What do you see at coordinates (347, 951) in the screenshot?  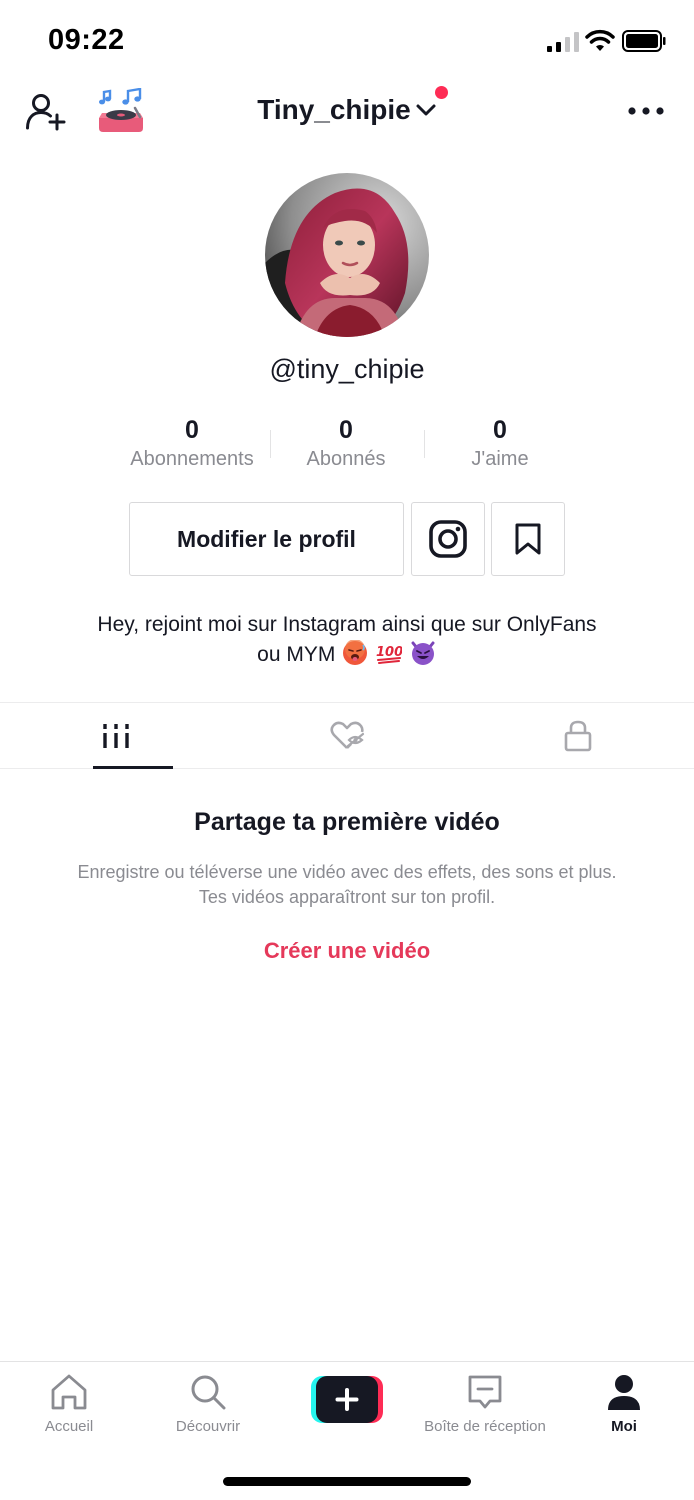 I see `create-video-link: Créer une vidéo` at bounding box center [347, 951].